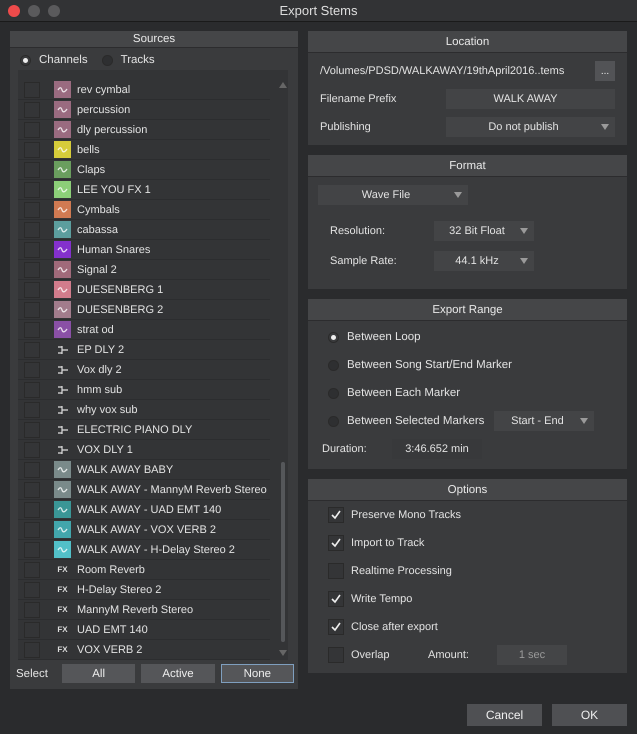 The image size is (637, 734). What do you see at coordinates (530, 127) in the screenshot?
I see `publishing-dropdown: Do not publish` at bounding box center [530, 127].